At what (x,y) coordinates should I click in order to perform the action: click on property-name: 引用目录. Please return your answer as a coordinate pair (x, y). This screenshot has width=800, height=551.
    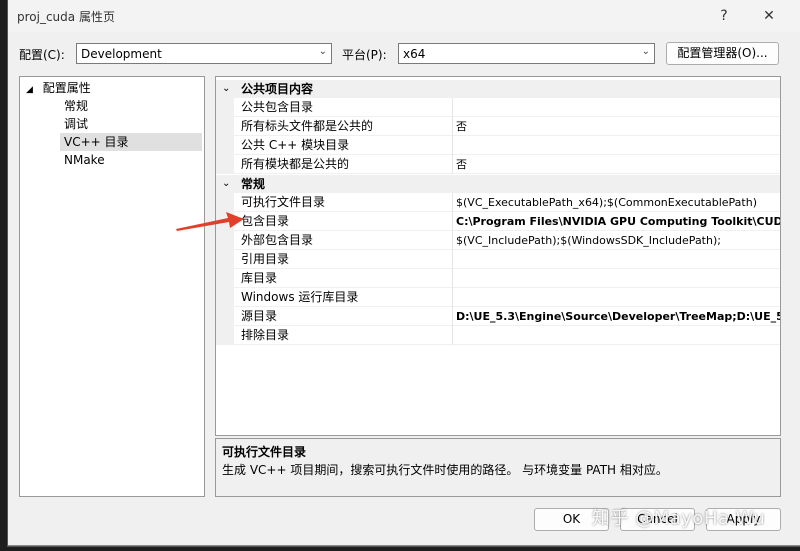
    Looking at the image, I should click on (265, 259).